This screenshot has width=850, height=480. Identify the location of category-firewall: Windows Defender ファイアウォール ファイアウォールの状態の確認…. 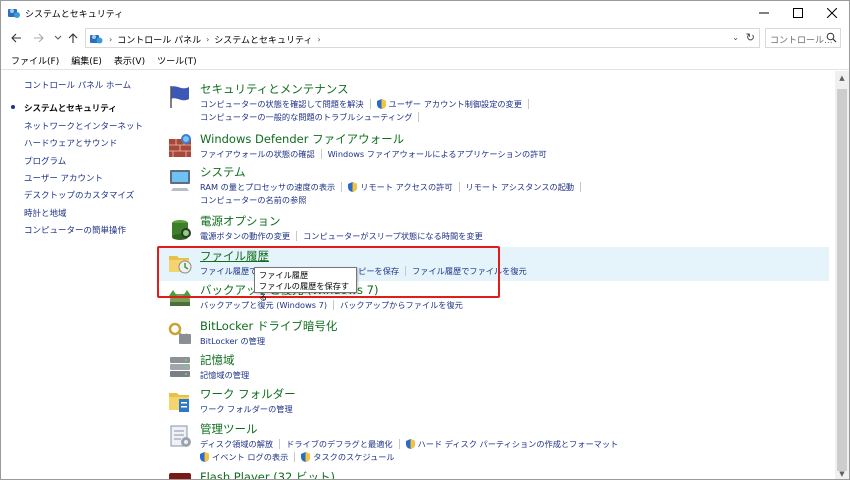
(494, 147).